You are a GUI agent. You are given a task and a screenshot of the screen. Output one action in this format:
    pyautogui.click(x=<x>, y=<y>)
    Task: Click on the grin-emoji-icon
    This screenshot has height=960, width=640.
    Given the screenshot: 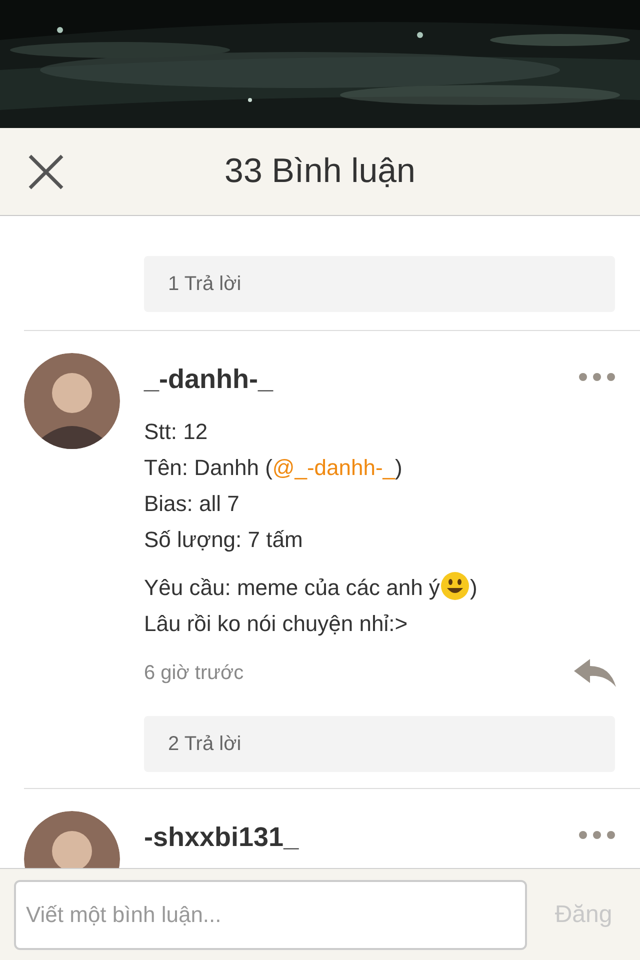 What is the action you would take?
    pyautogui.click(x=455, y=585)
    